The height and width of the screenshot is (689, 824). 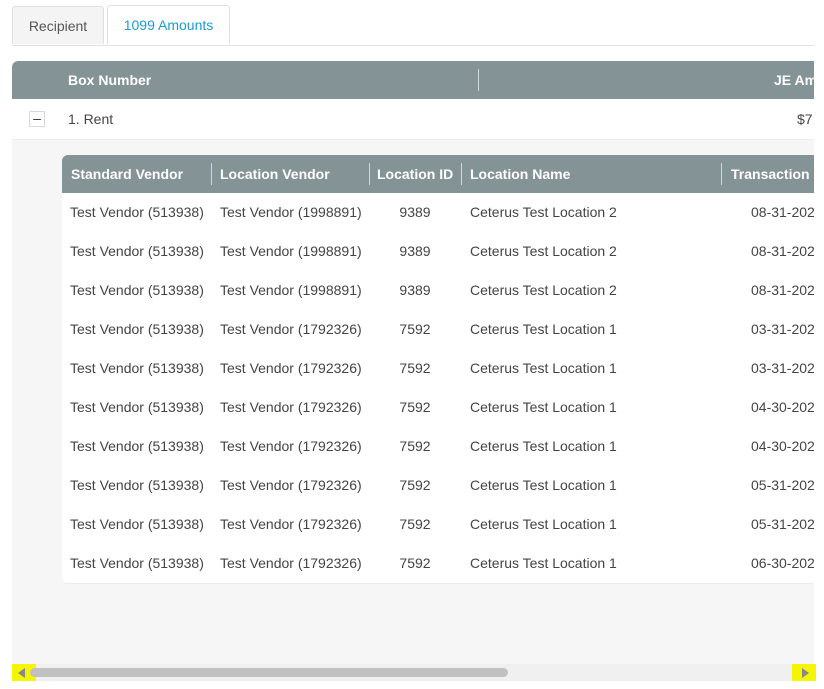 I want to click on horizontal-scrollbar, so click(x=414, y=672).